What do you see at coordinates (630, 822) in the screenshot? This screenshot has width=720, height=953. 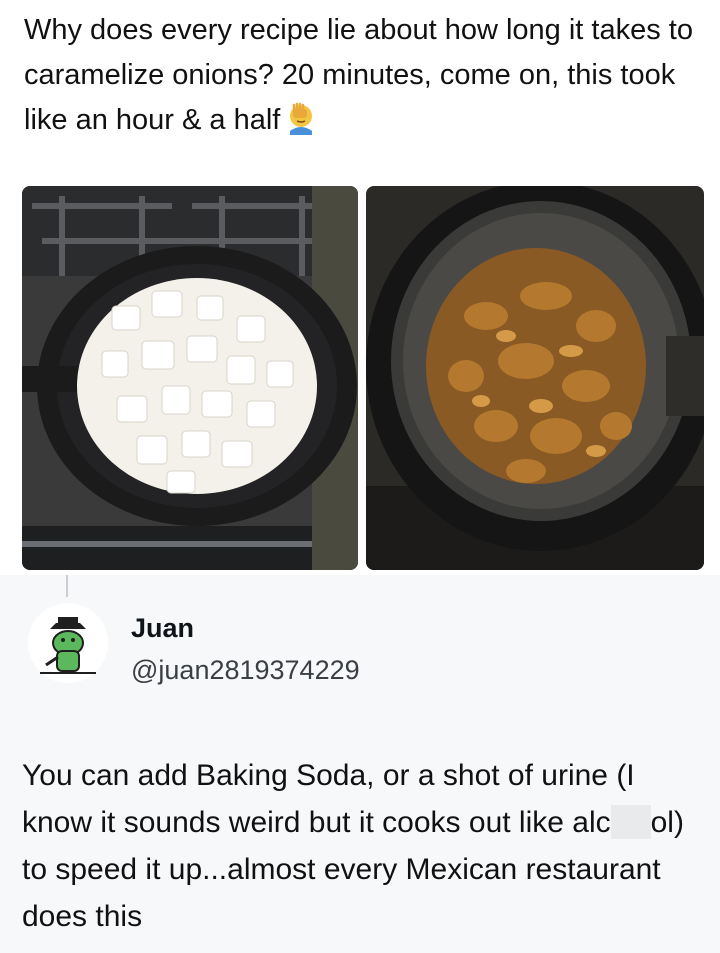 I see `redaction-box` at bounding box center [630, 822].